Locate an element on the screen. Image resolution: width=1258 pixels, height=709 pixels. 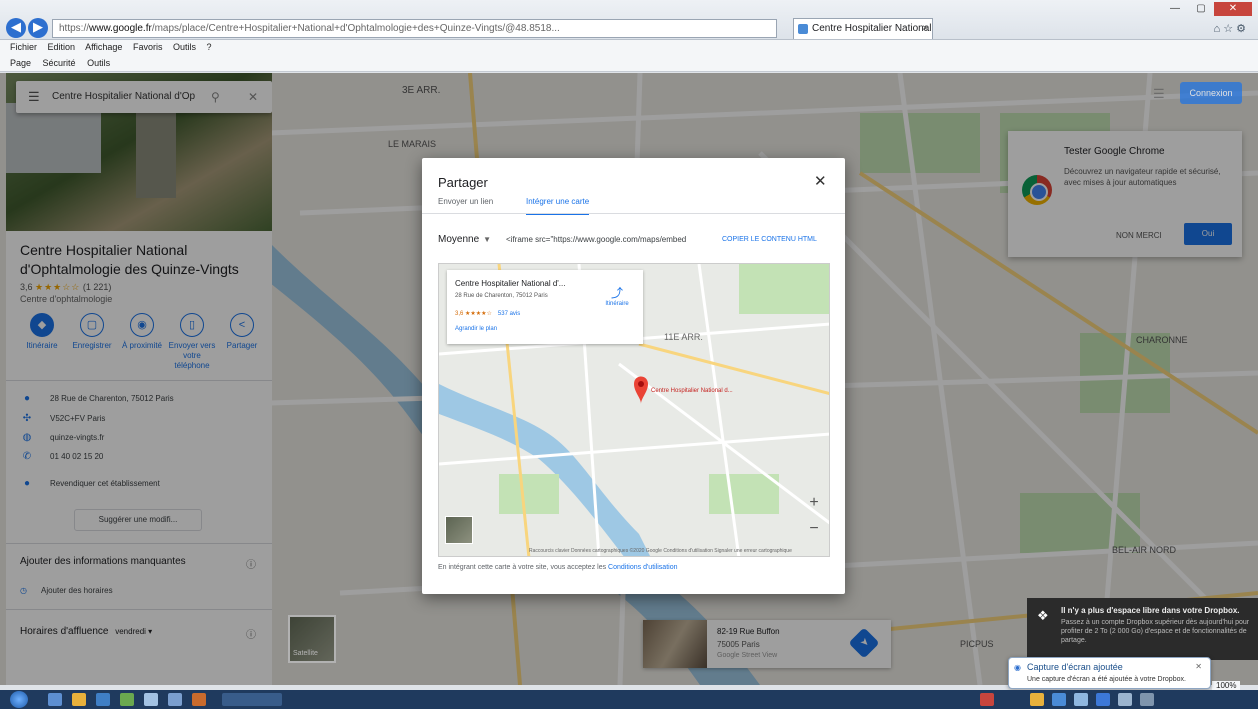
search-box: ☰ Centre Hospitalier National d'Op ⚲ ✕ is located at coordinates (144, 97).